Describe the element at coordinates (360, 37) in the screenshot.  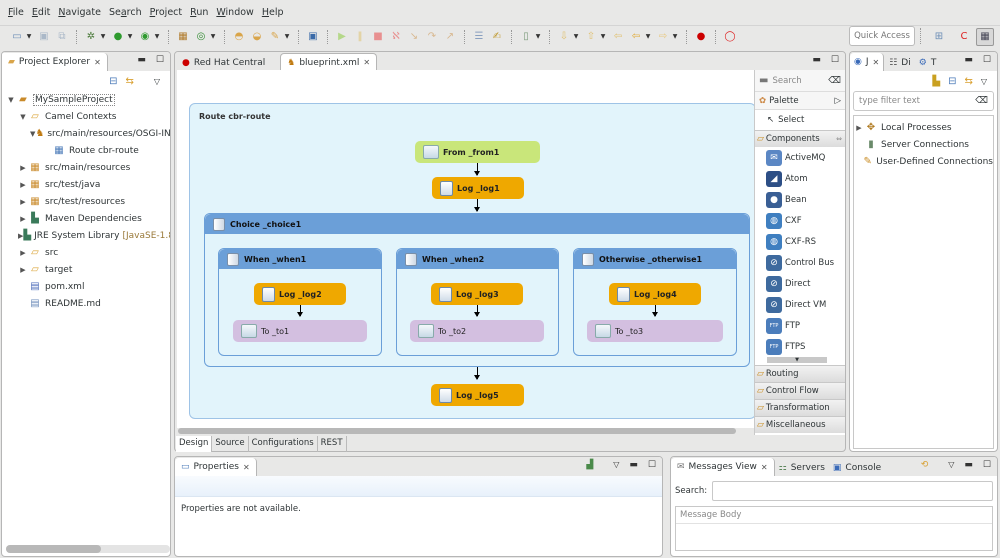
I see `suspend-icon: ‖` at that location.